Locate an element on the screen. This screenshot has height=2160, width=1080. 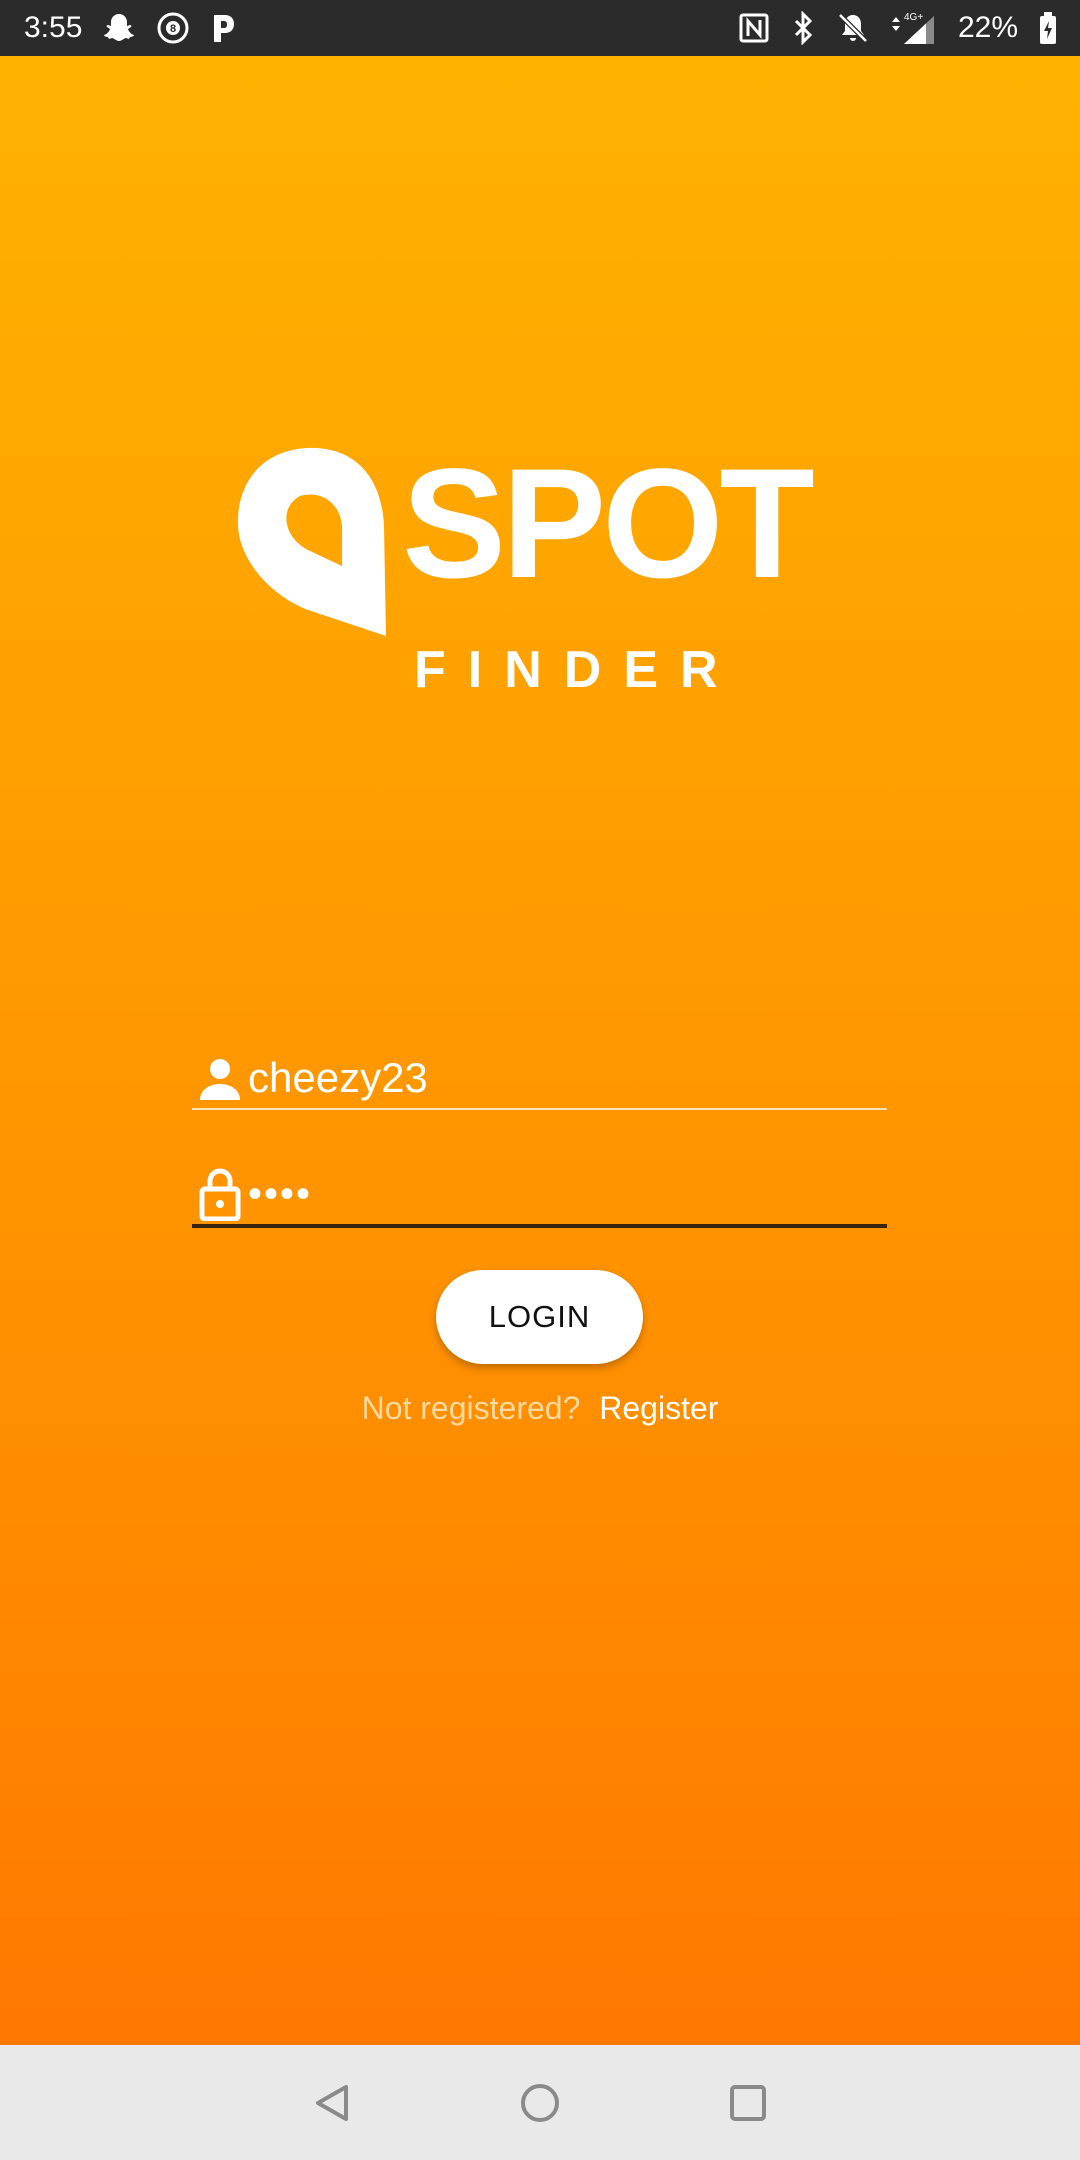
password-input is located at coordinates (567, 1194).